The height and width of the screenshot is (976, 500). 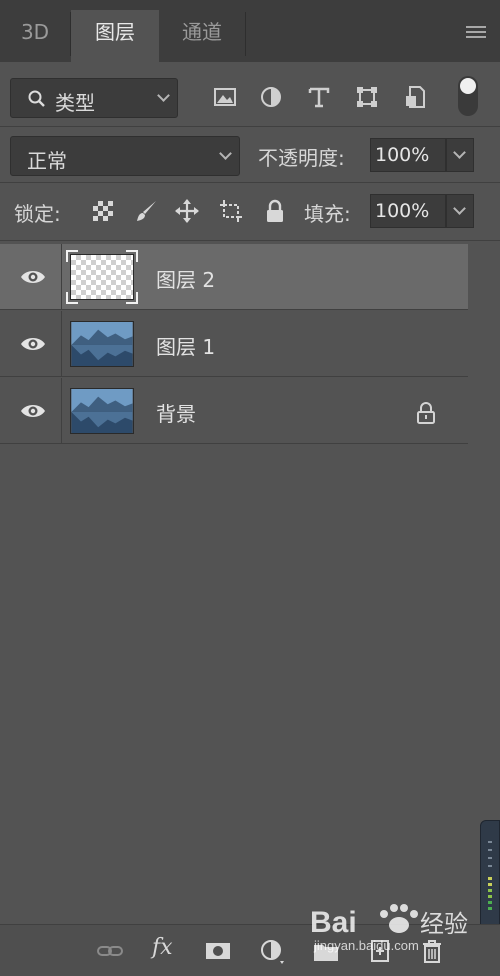 I want to click on lock-label: 锁定:, so click(x=37, y=214).